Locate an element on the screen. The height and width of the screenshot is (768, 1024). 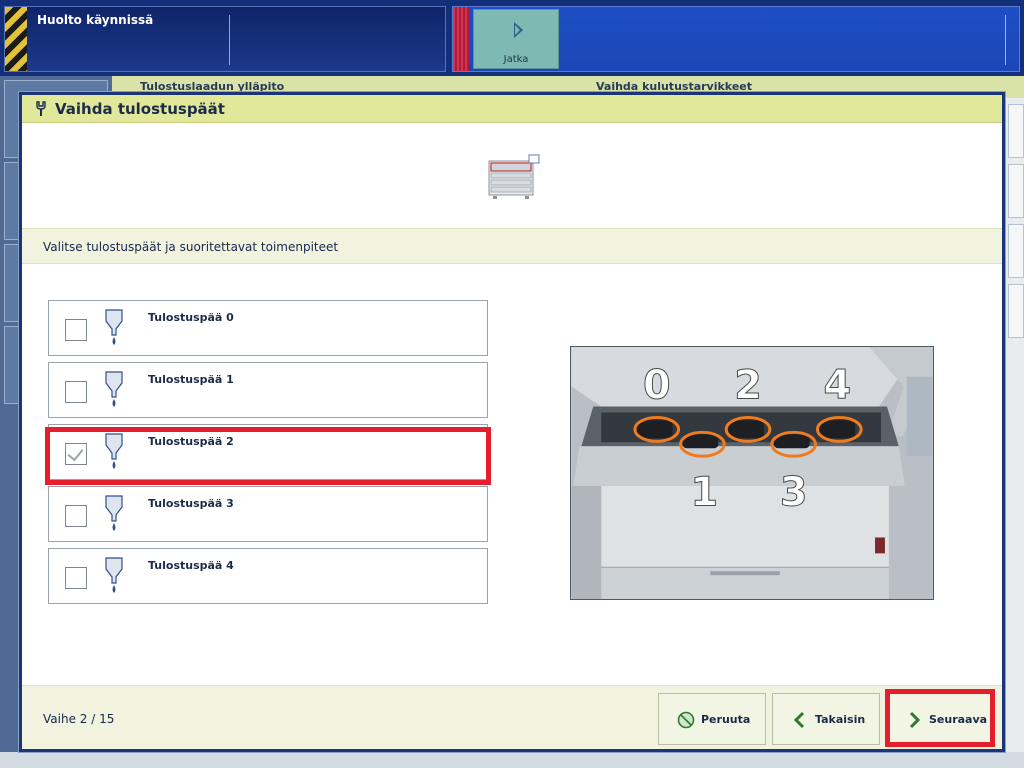
back-button: Takaisin is located at coordinates (826, 719).